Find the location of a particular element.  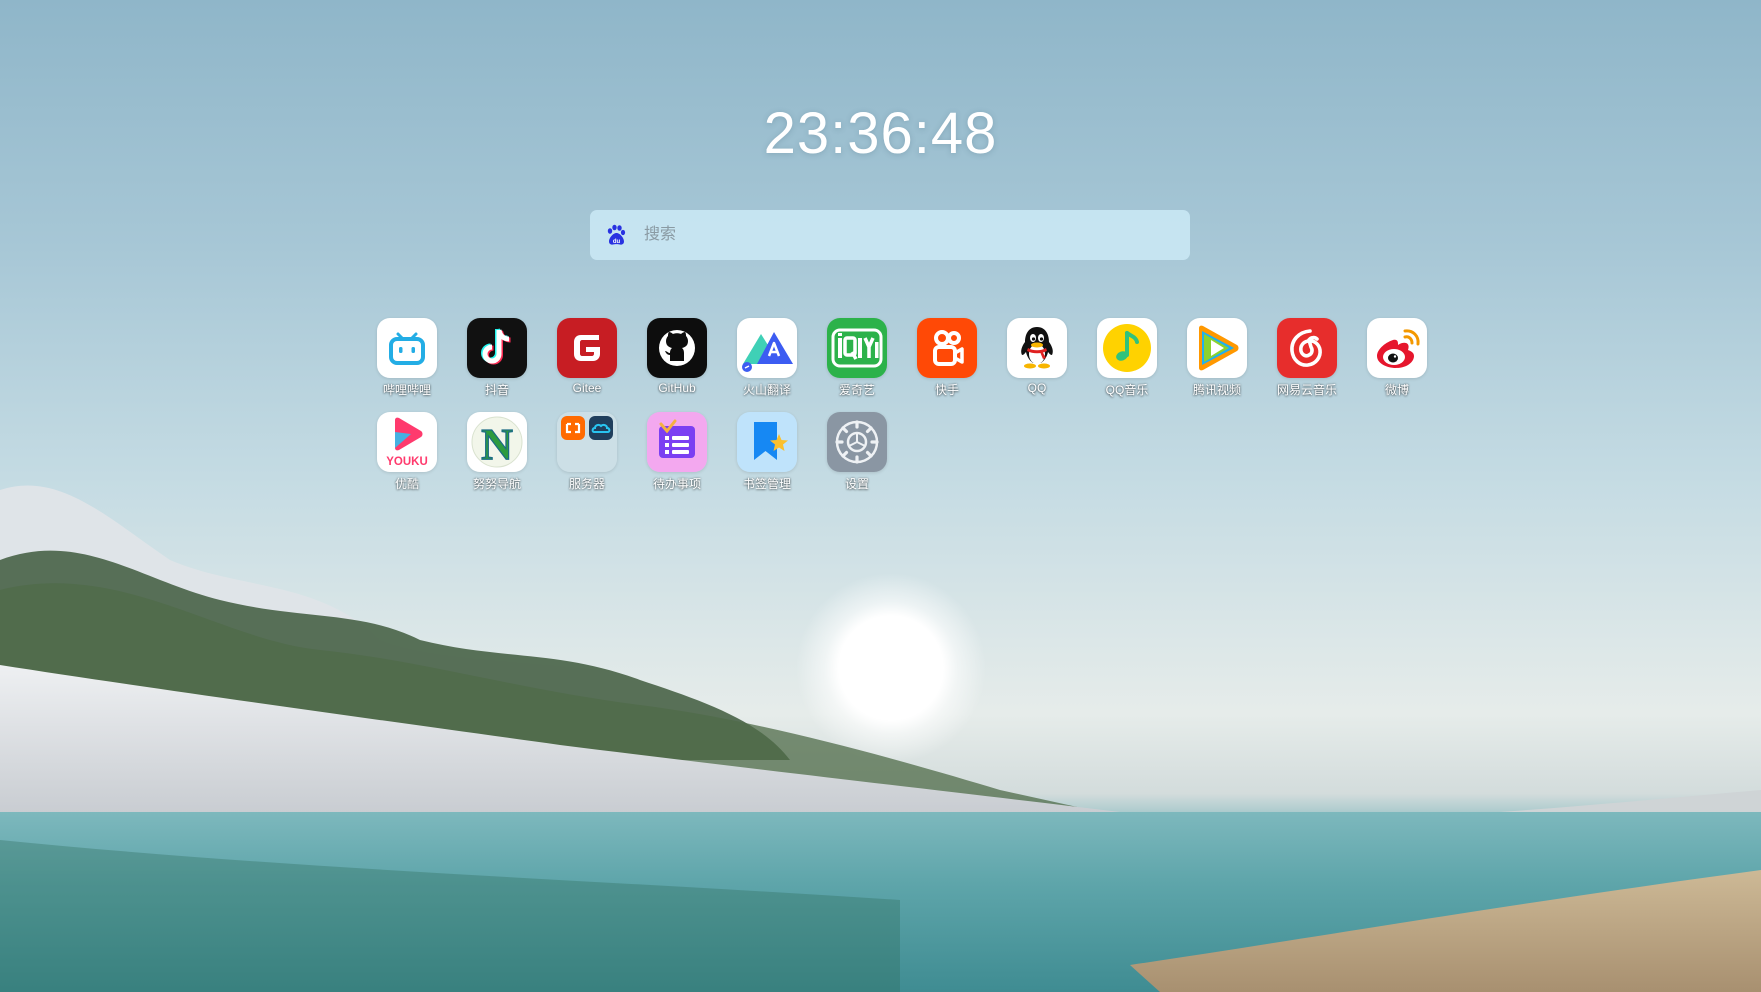

app-label: 努努导航 is located at coordinates (496, 484).